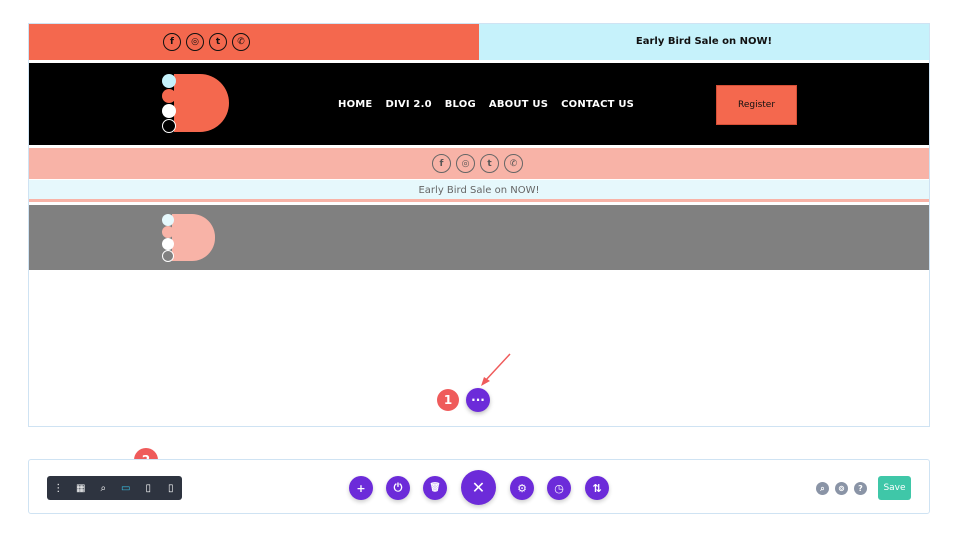 This screenshot has width=960, height=540. I want to click on portability-icon: ⇅, so click(597, 488).